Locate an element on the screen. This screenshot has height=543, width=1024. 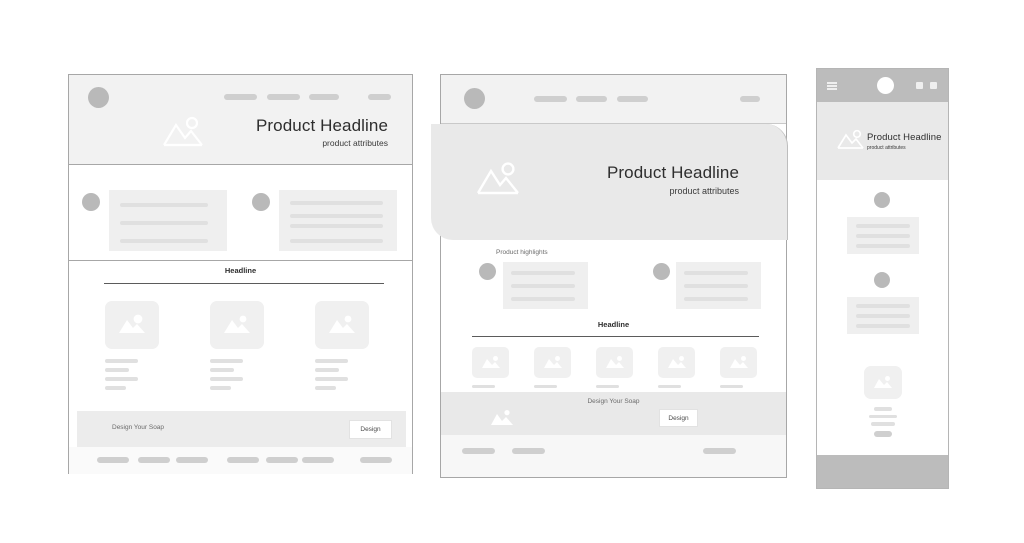
tablet-products-section: Headline is located at coordinates (613, 366).